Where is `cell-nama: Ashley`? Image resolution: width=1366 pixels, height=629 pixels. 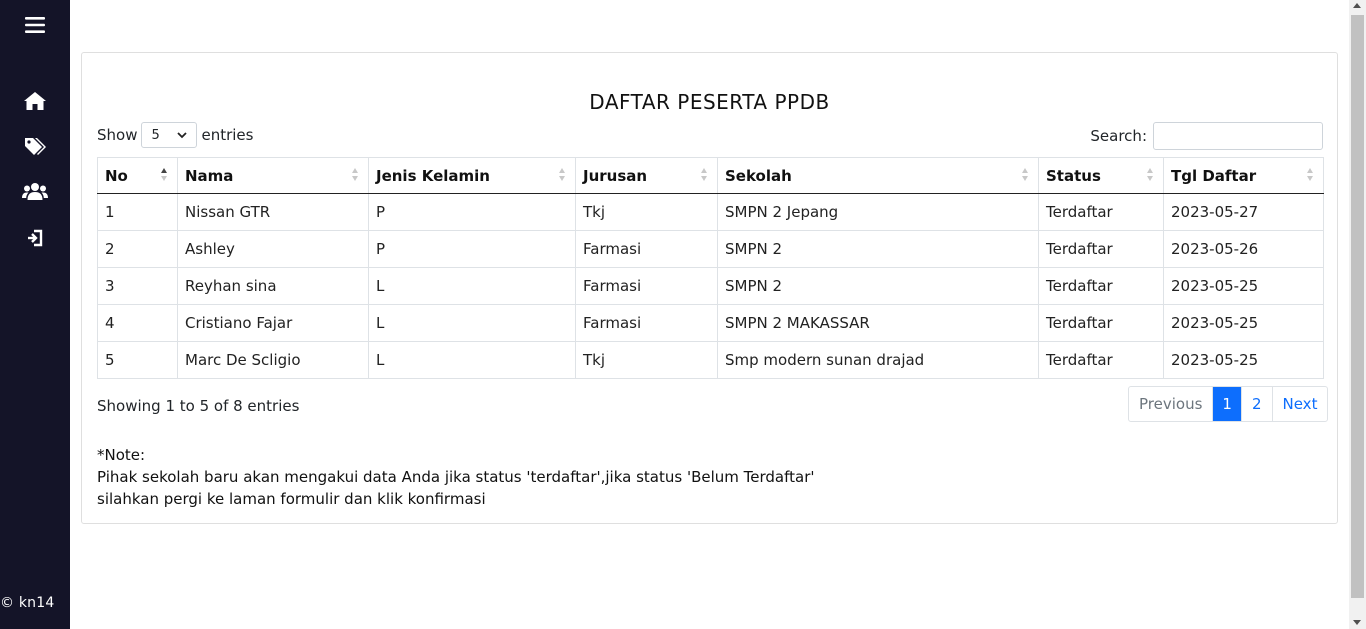 cell-nama: Ashley is located at coordinates (273, 249).